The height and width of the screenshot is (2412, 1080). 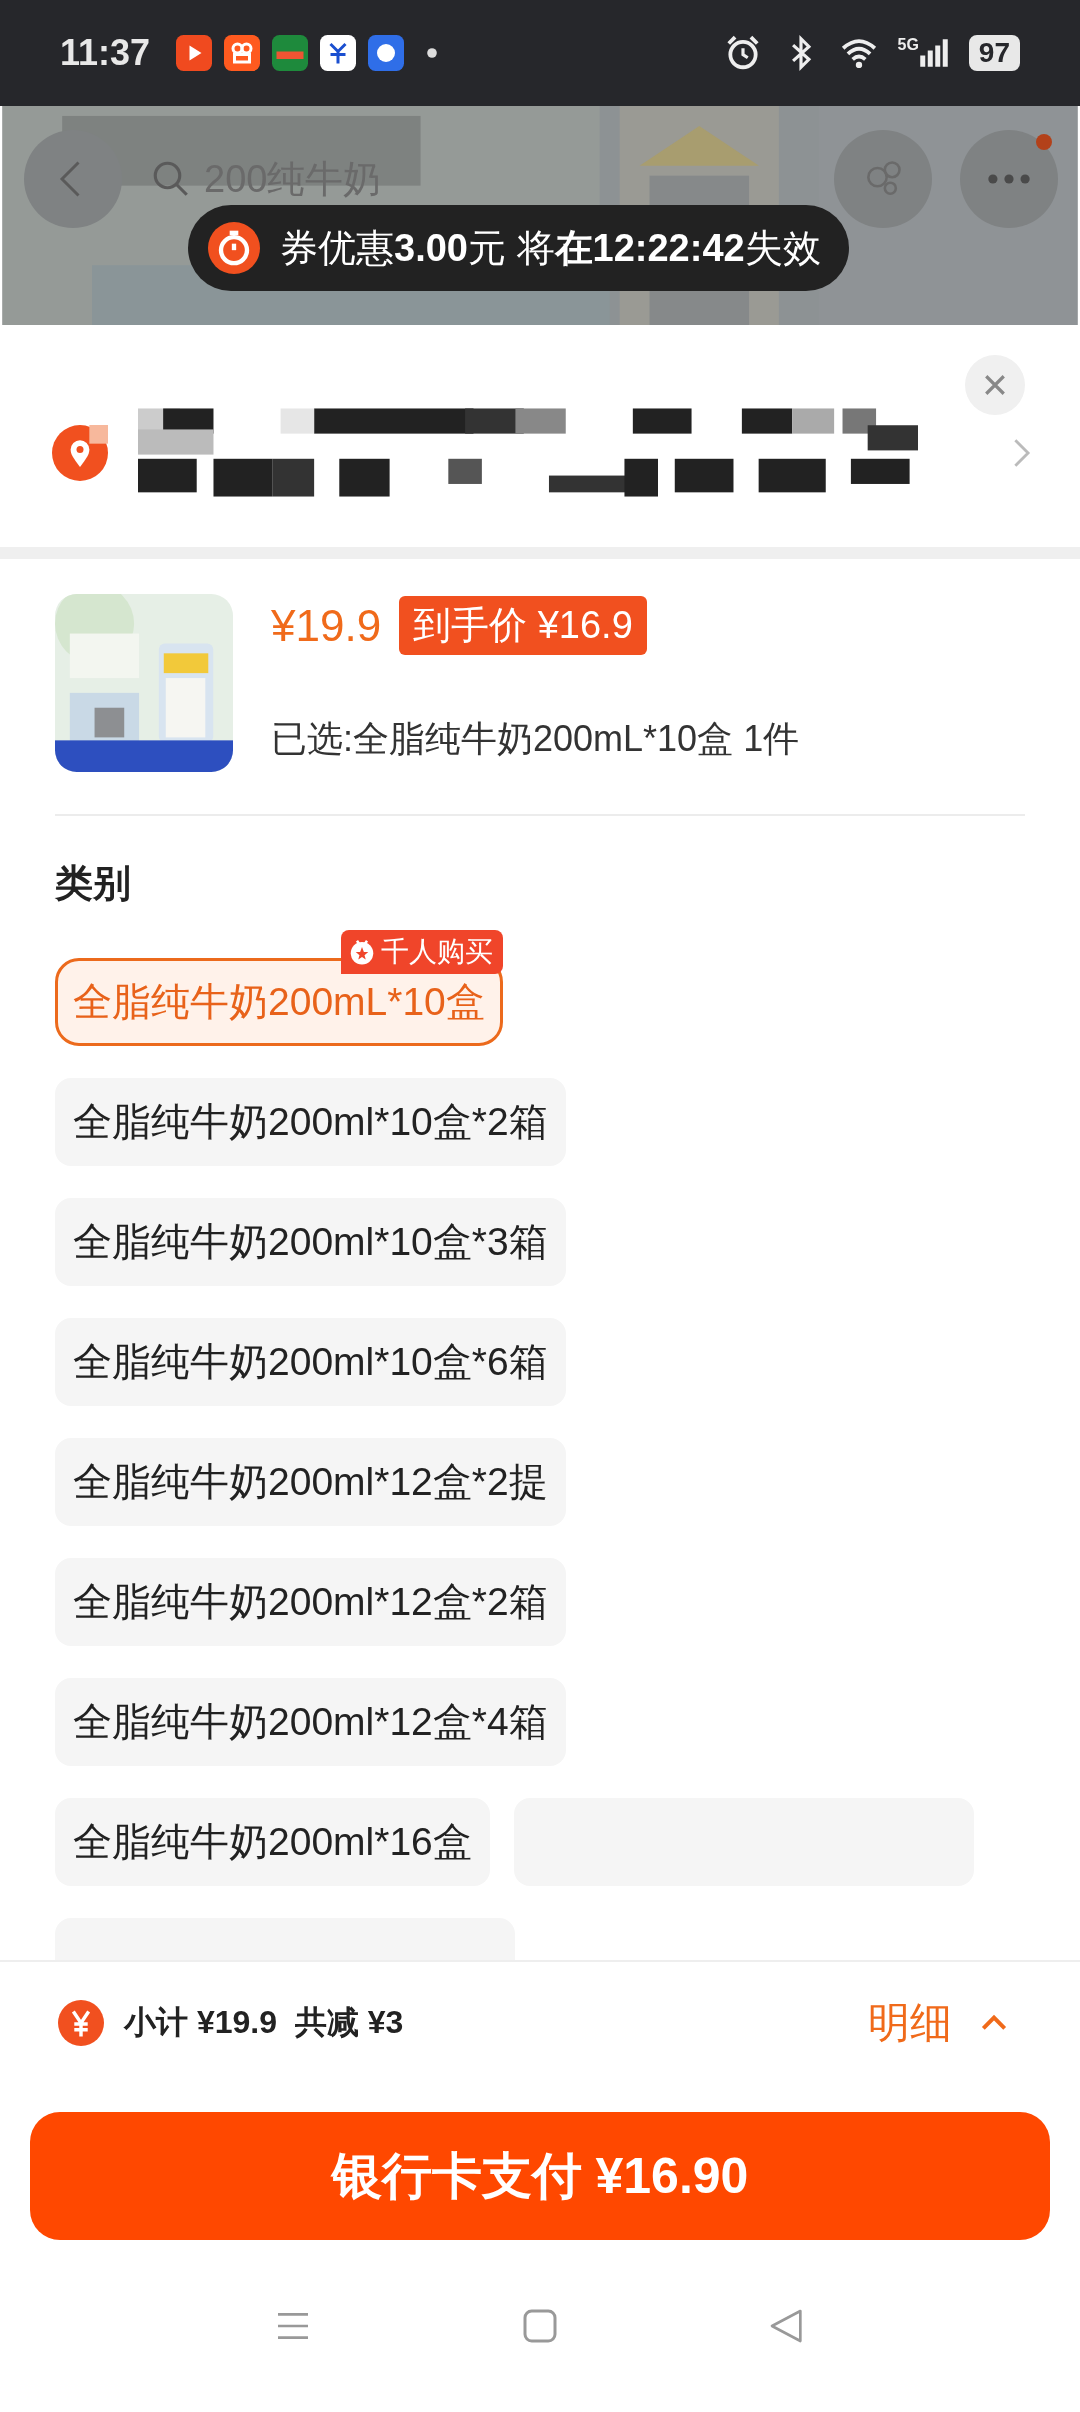 I want to click on price-summary: 小计 ¥19.9 共减 ¥3, so click(x=264, y=2022).